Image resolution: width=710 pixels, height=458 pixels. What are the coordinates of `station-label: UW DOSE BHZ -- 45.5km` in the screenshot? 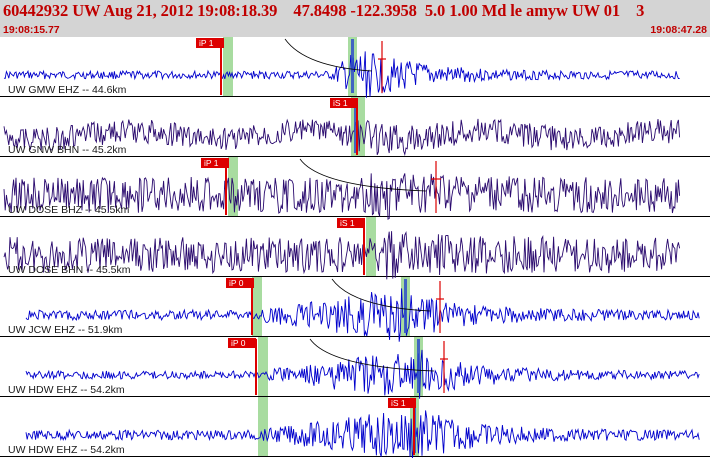 It's located at (69, 210).